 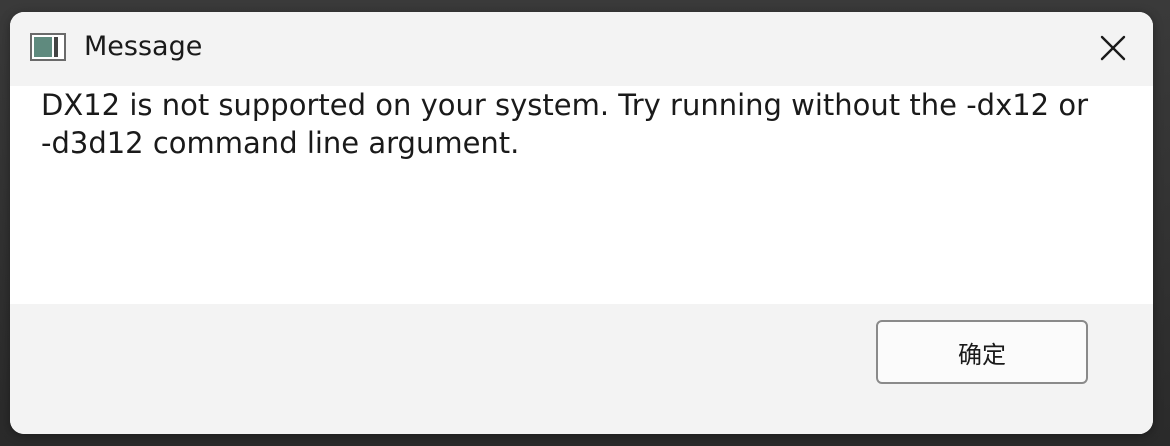 I want to click on app-icon-bar, so click(x=56, y=47).